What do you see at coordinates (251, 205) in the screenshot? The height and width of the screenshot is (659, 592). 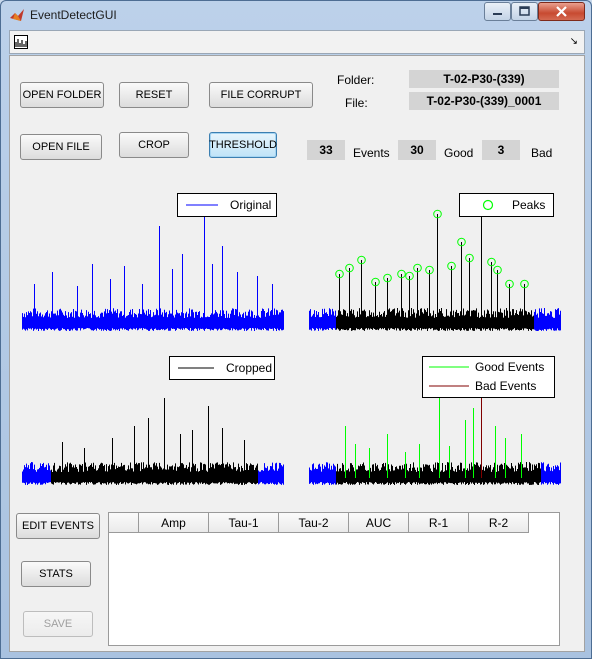 I see `original-legend-label: Original` at bounding box center [251, 205].